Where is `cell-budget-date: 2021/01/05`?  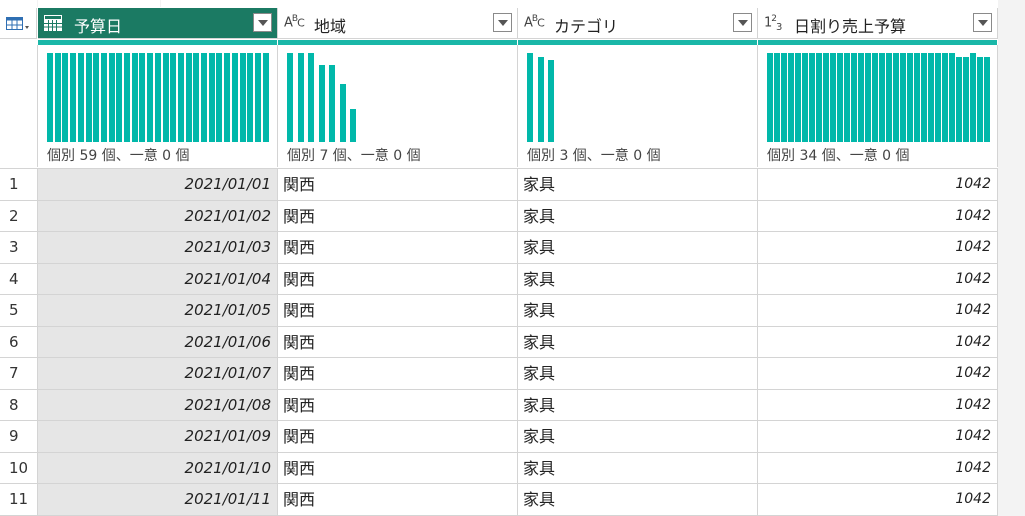
cell-budget-date: 2021/01/05 is located at coordinates (158, 310).